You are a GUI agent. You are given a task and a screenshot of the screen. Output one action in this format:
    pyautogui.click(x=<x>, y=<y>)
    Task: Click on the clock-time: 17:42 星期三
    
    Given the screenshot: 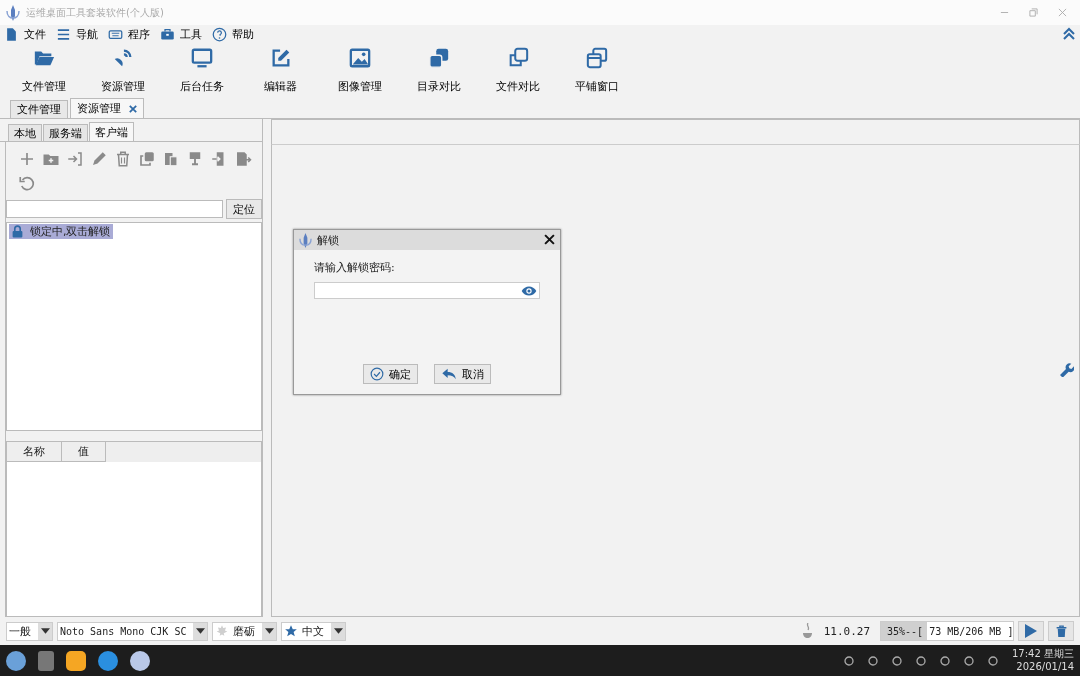 What is the action you would take?
    pyautogui.click(x=1043, y=654)
    